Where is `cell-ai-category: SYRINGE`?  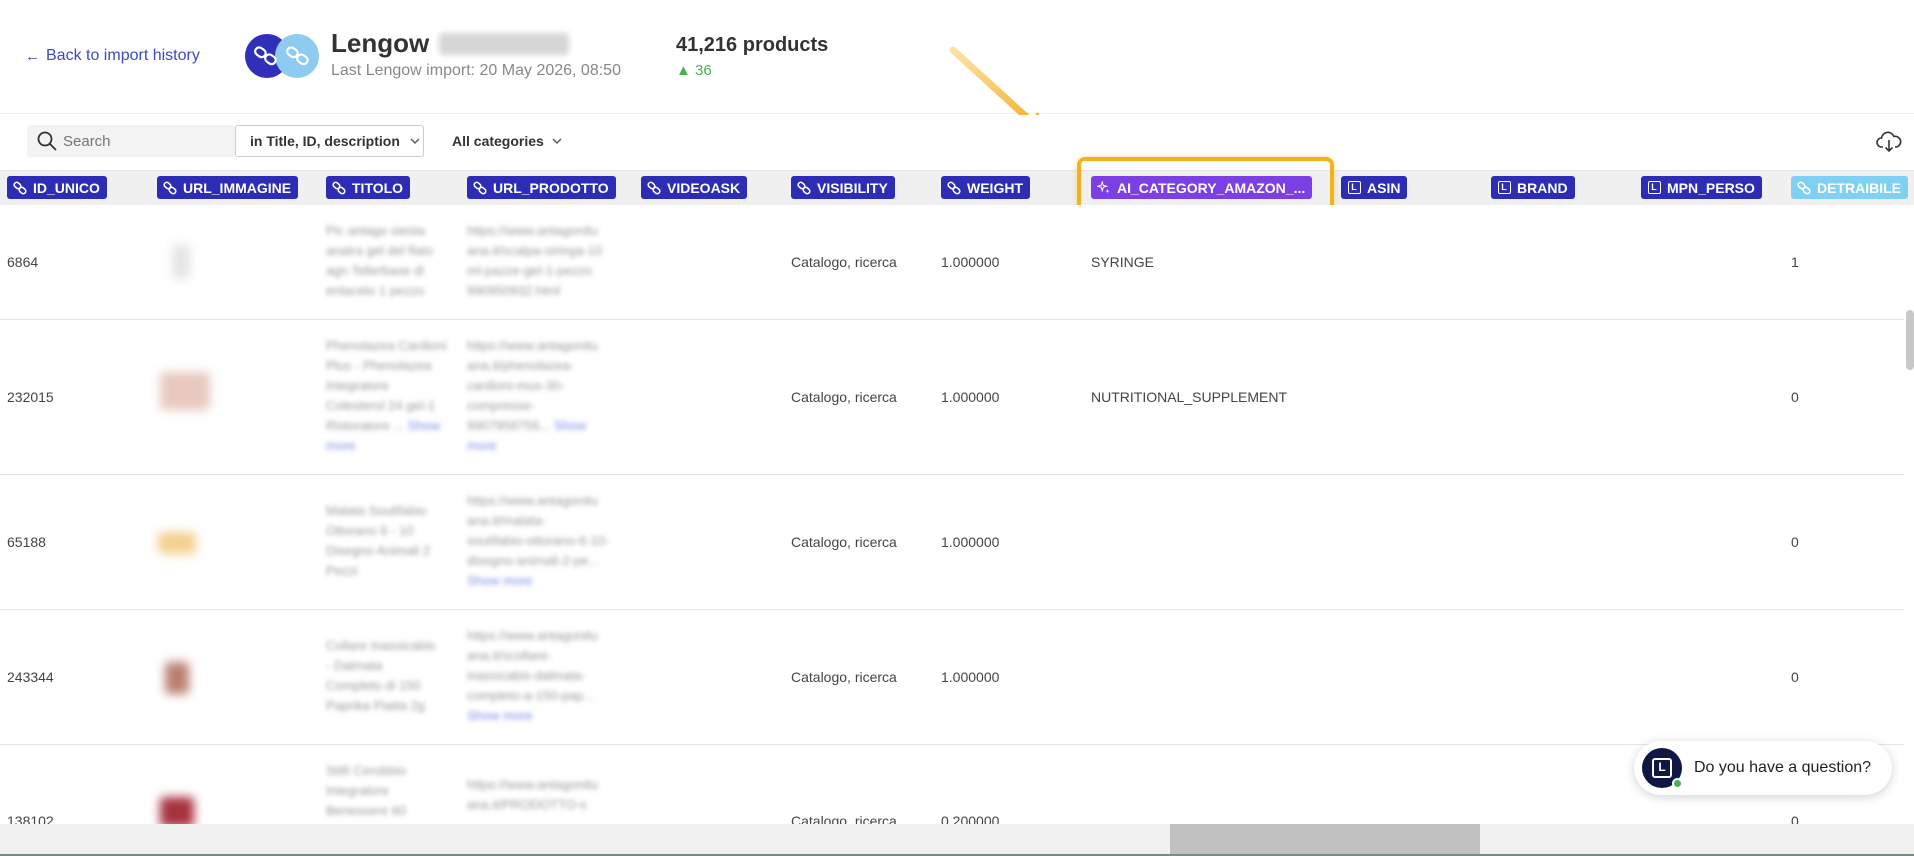 cell-ai-category: SYRINGE is located at coordinates (1123, 262).